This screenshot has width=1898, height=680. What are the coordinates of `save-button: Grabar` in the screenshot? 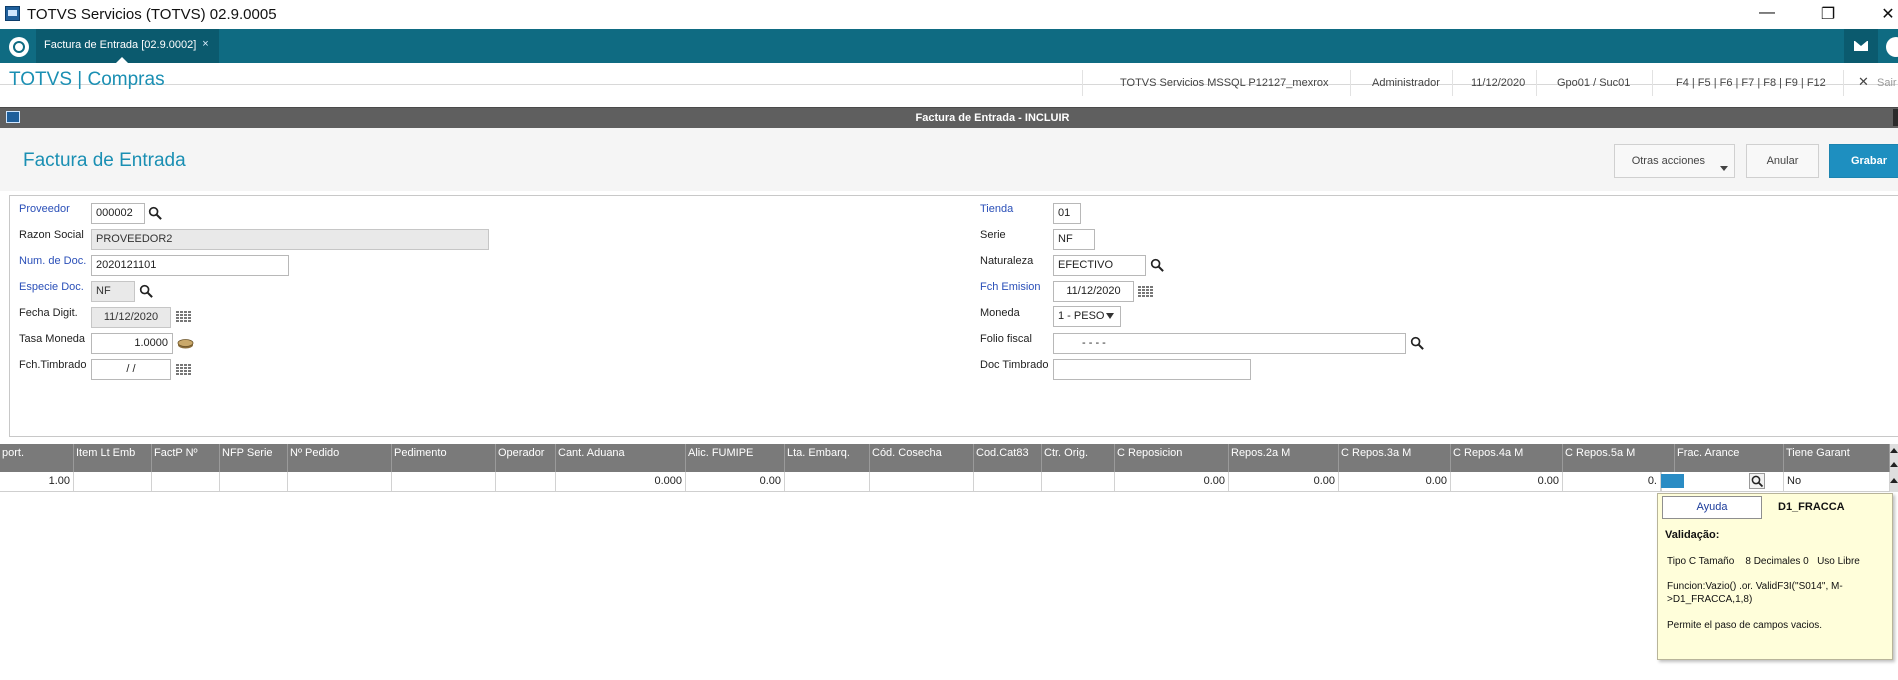 It's located at (1863, 161).